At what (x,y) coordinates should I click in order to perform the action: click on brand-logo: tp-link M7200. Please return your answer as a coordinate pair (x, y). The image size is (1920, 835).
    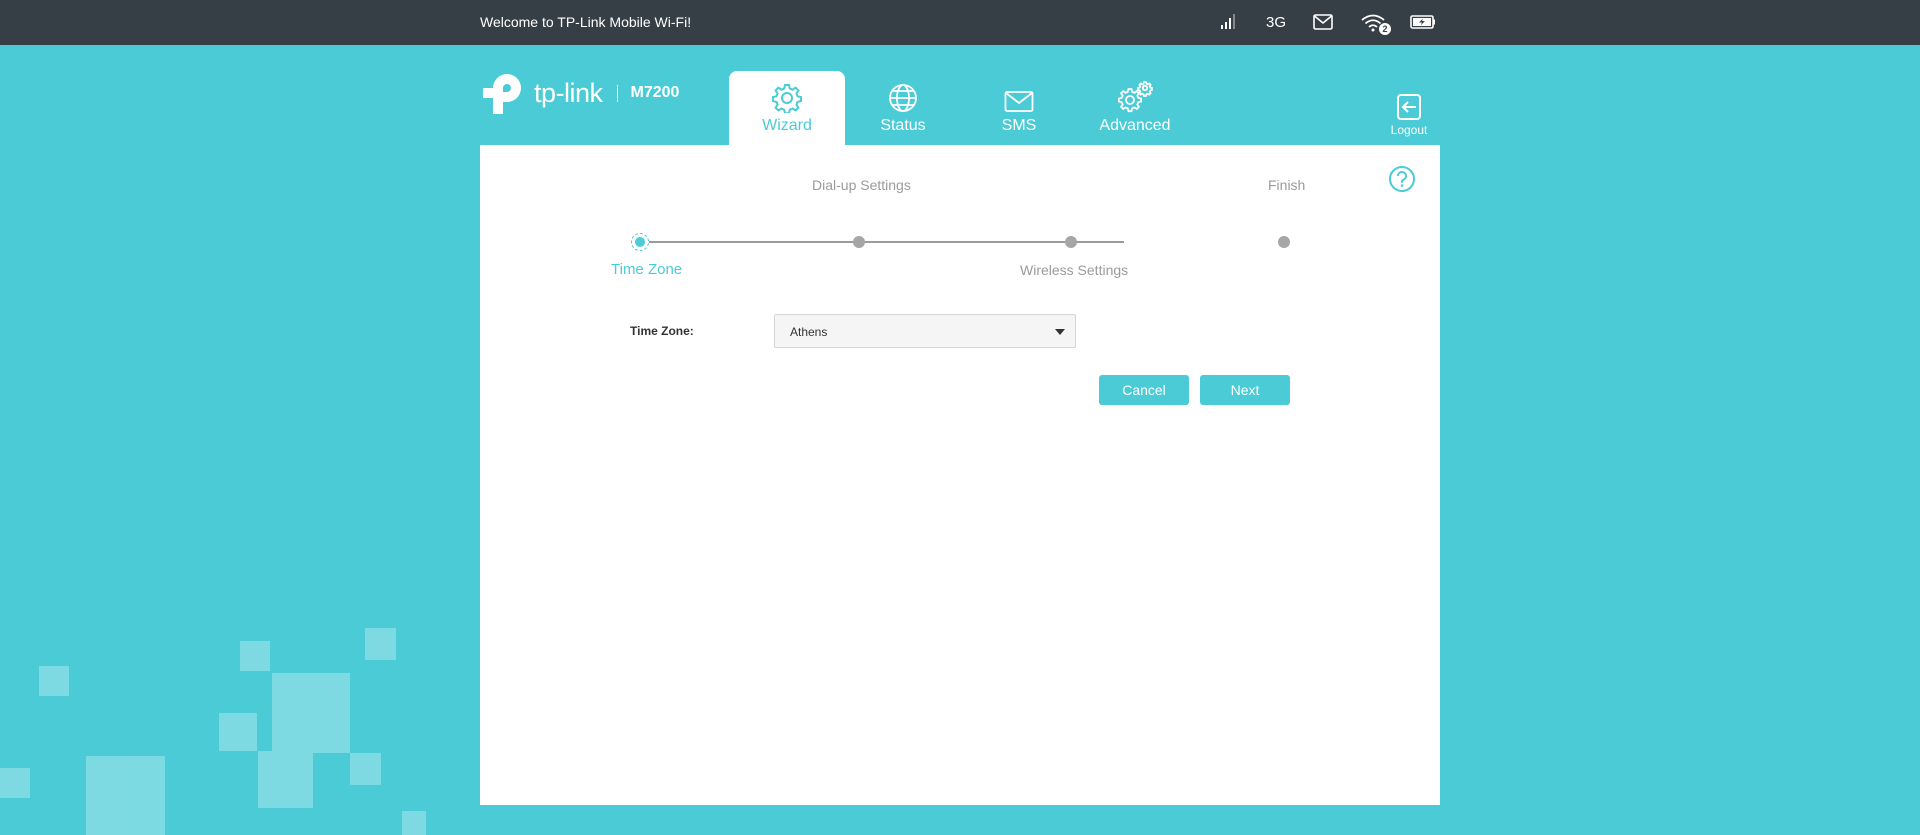
    Looking at the image, I should click on (579, 93).